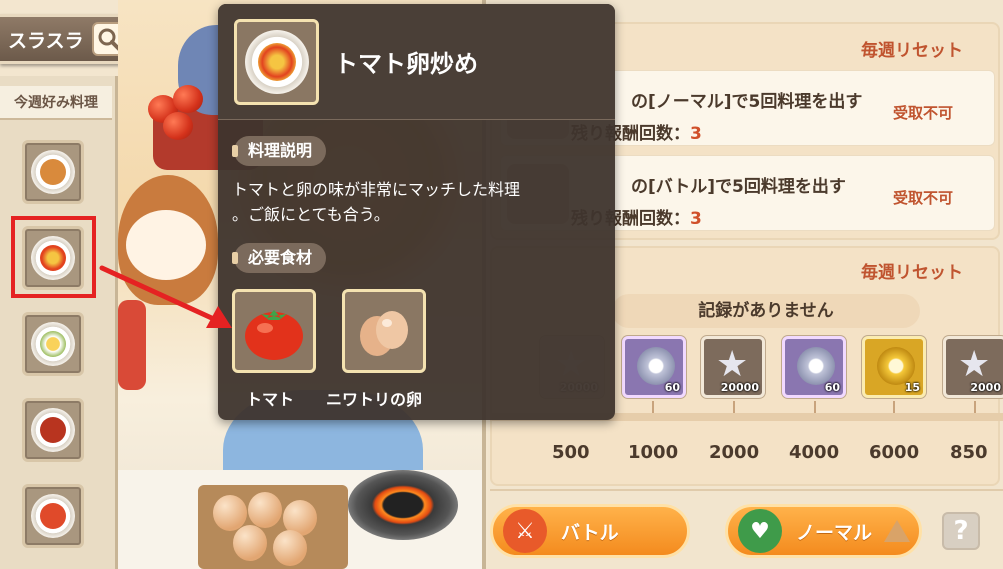 This screenshot has width=1003, height=569. I want to click on mission-text: の[ノーマル]で5回料理を出す, so click(747, 102).